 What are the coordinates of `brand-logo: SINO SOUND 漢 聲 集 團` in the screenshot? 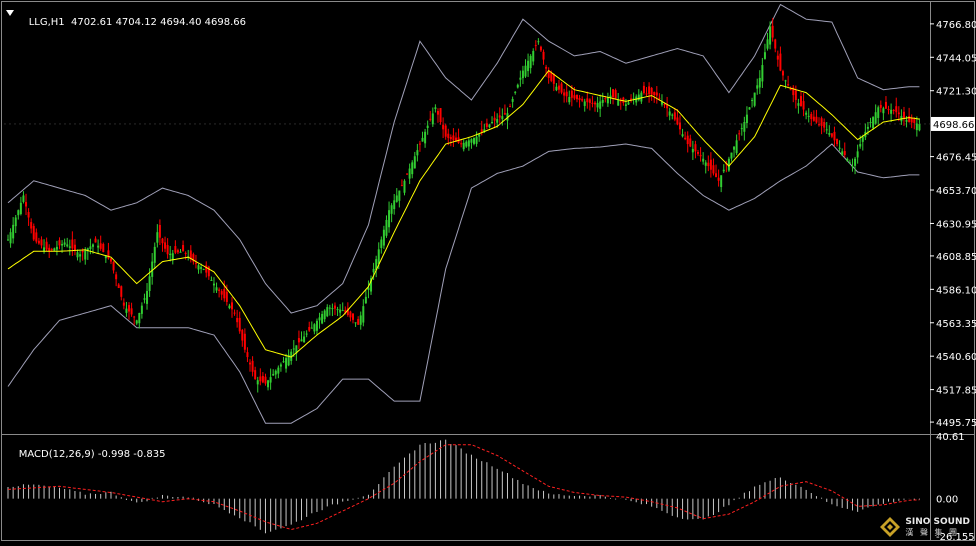 It's located at (924, 527).